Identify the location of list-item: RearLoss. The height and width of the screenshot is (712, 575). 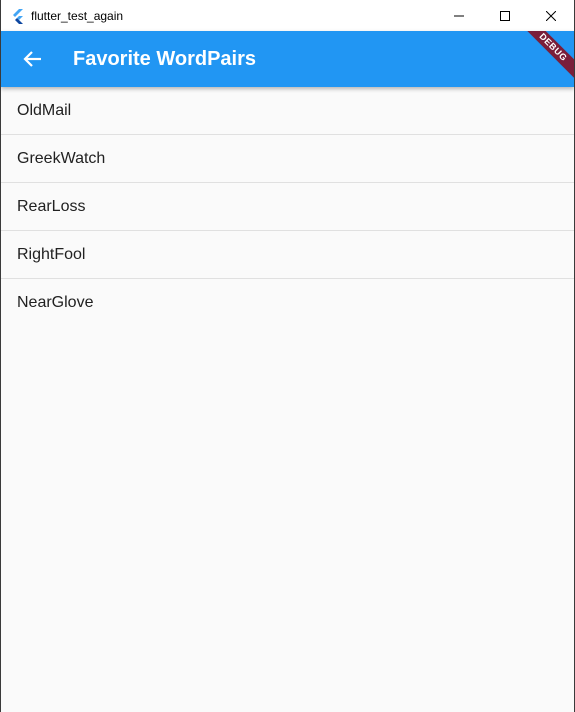
(287, 207).